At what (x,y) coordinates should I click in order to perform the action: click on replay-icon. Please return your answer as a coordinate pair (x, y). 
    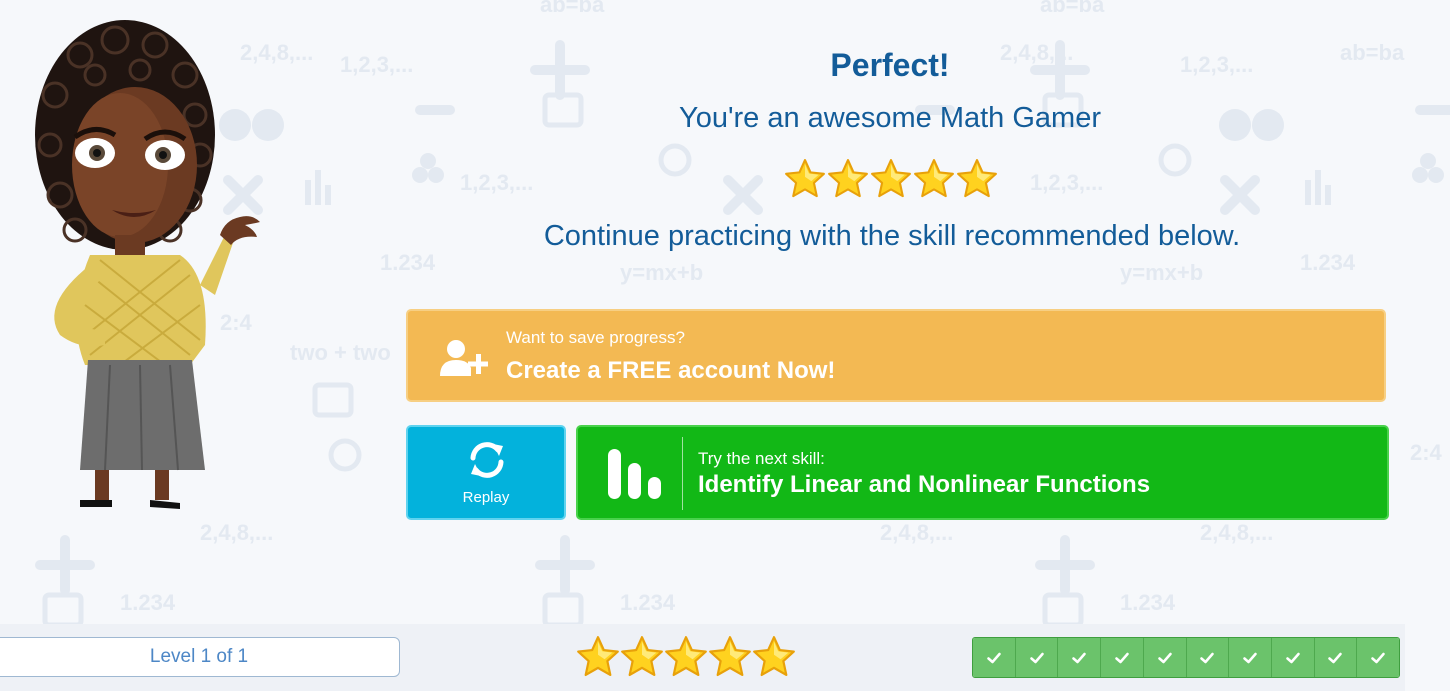
    Looking at the image, I should click on (487, 460).